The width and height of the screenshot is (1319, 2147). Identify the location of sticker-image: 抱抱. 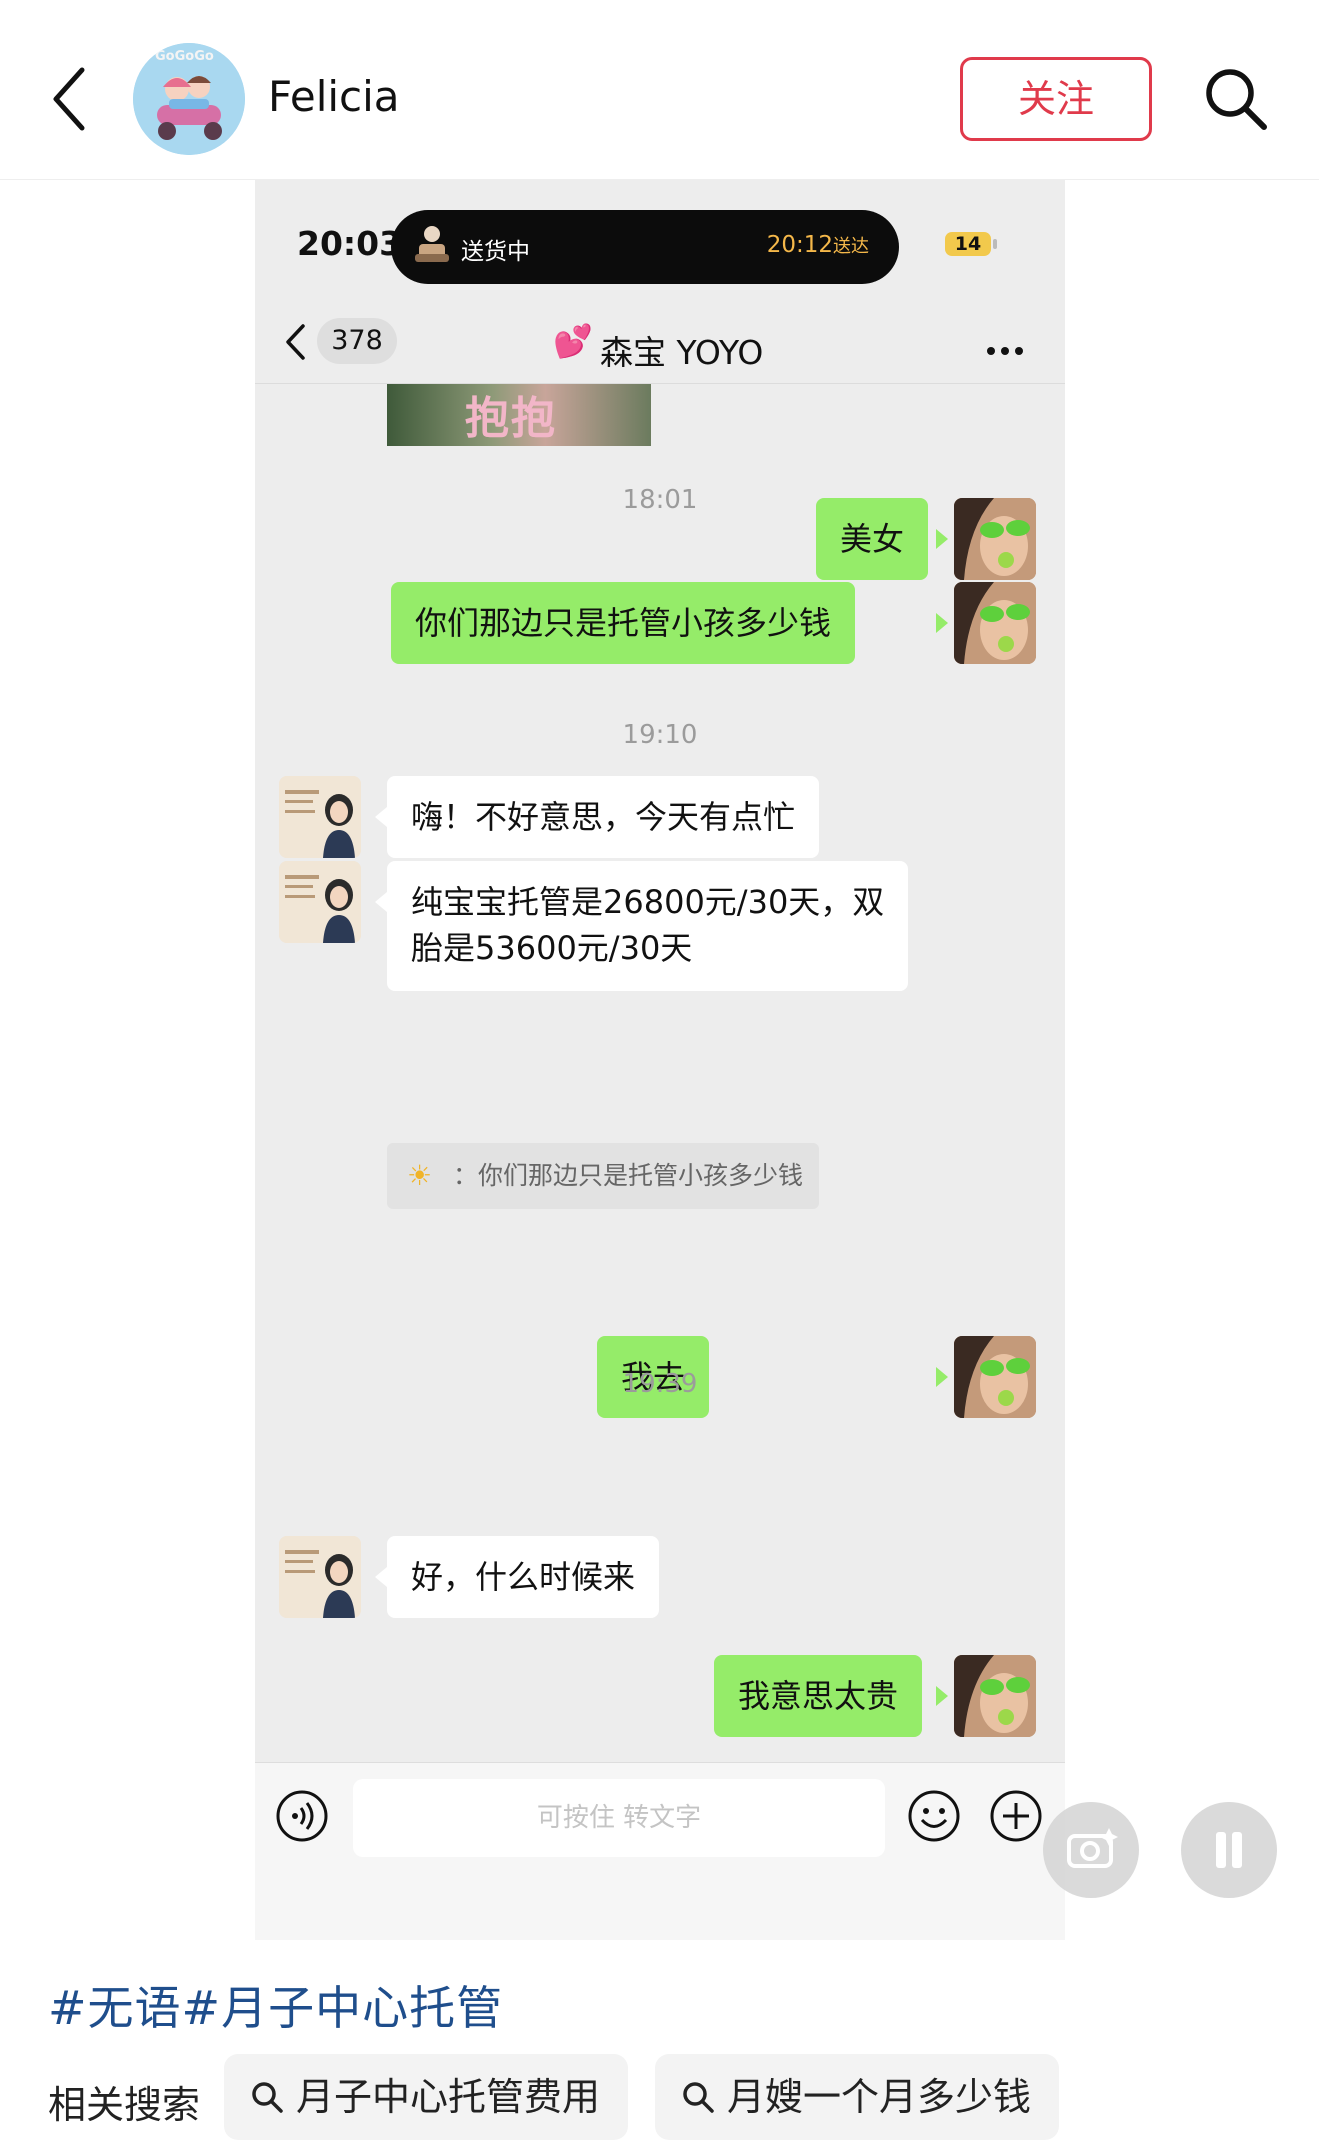
(519, 415).